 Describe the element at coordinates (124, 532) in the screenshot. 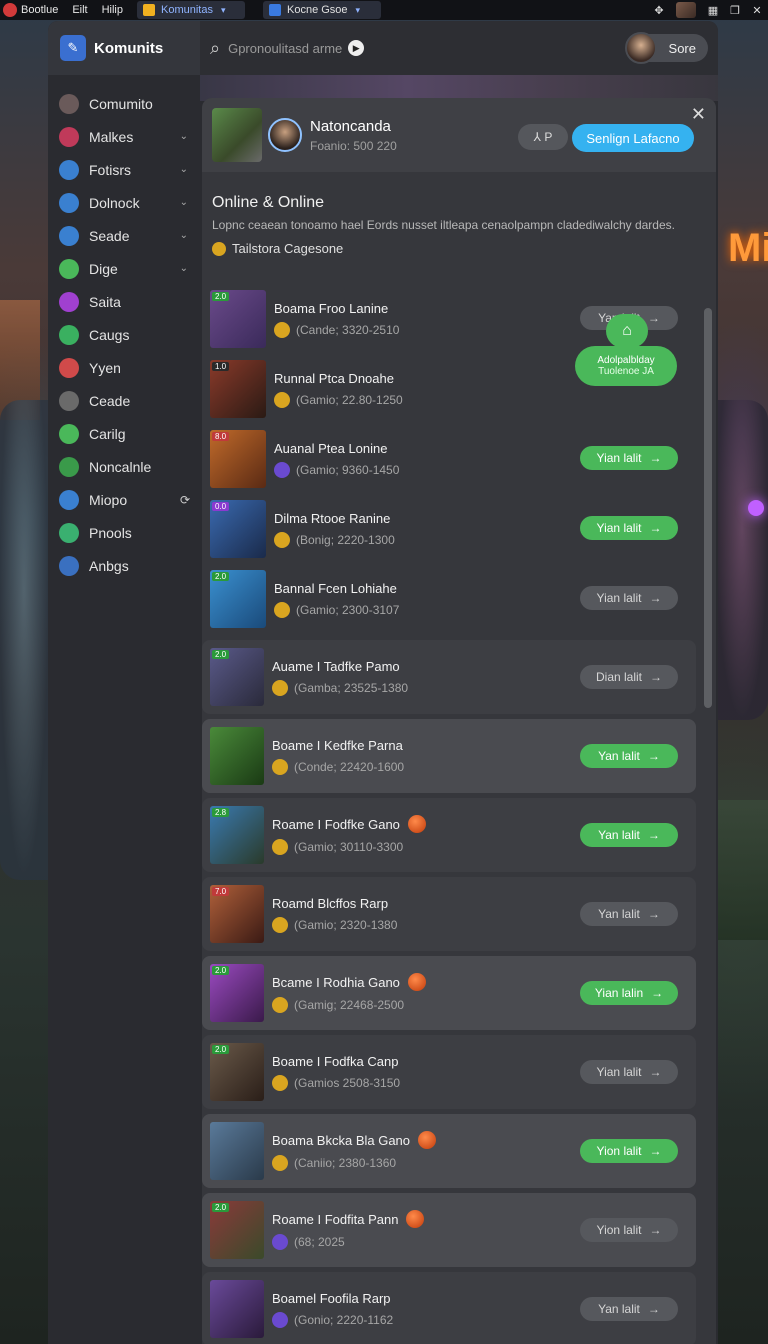

I see `sidebar-item-13: Pnools` at that location.